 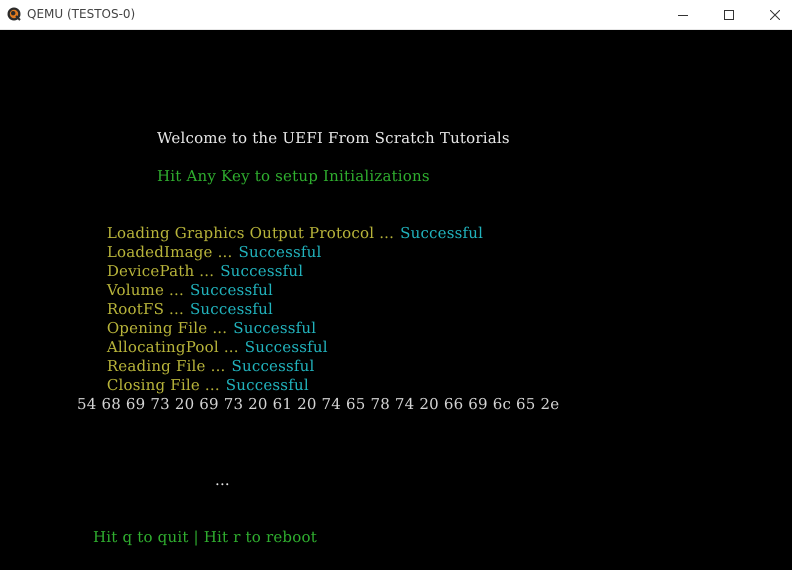 What do you see at coordinates (205, 537) in the screenshot?
I see `quit-reboot-hint: Hit q to quit | Hit r to reboot` at bounding box center [205, 537].